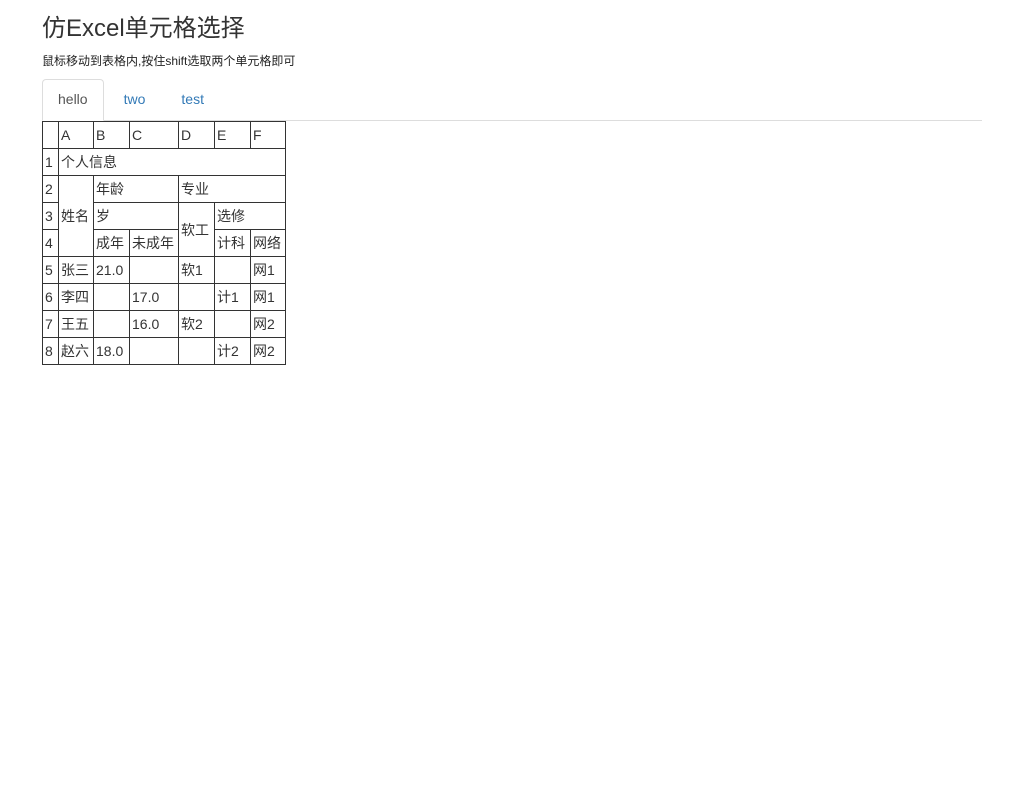  Describe the element at coordinates (76, 216) in the screenshot. I see `cell-name: 姓名` at that location.